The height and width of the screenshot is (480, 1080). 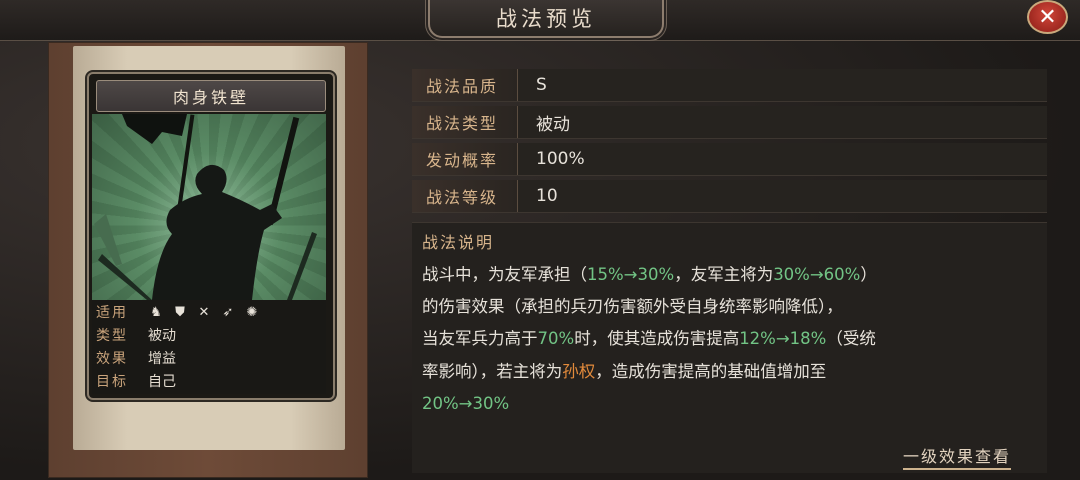 What do you see at coordinates (112, 382) in the screenshot?
I see `info-key-target: 目标` at bounding box center [112, 382].